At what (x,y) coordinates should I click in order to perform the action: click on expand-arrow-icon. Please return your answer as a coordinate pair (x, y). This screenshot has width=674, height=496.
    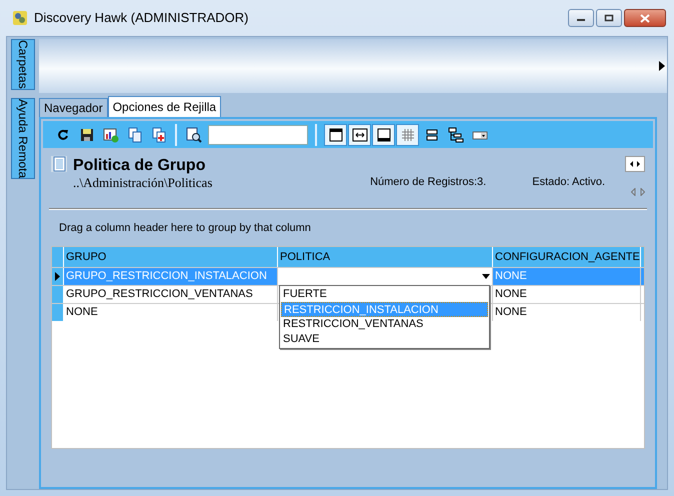
    Looking at the image, I should click on (662, 66).